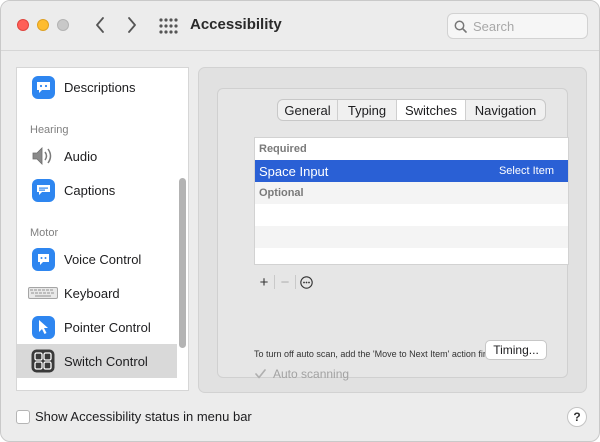 The image size is (600, 442). What do you see at coordinates (143, 416) in the screenshot?
I see `show-status-label: Show Accessibility status in menu bar` at bounding box center [143, 416].